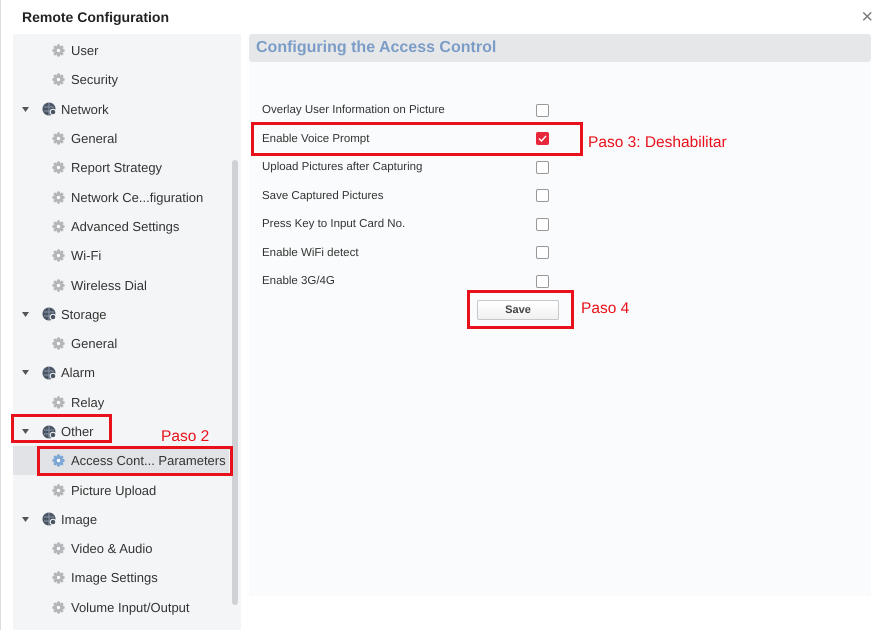 The width and height of the screenshot is (883, 630). Describe the element at coordinates (121, 490) in the screenshot. I see `tree-item: Picture Upload` at that location.